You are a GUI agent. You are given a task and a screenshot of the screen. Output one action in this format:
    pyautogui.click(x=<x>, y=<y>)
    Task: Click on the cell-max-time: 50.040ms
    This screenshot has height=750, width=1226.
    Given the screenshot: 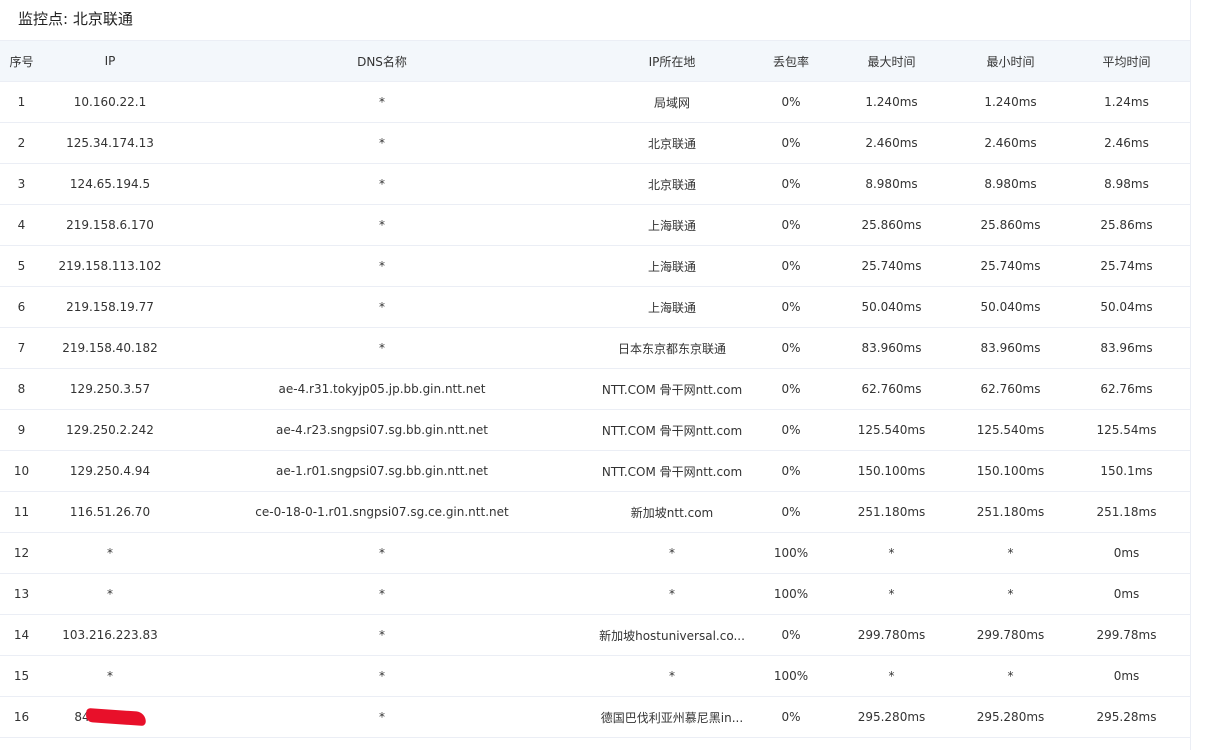 What is the action you would take?
    pyautogui.click(x=891, y=307)
    